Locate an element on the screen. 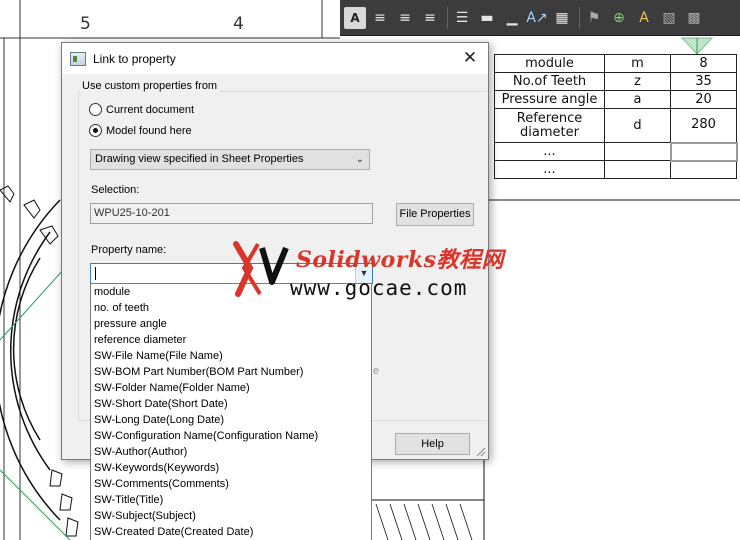 This screenshot has height=540, width=740. list-item: pressure angle is located at coordinates (231, 324).